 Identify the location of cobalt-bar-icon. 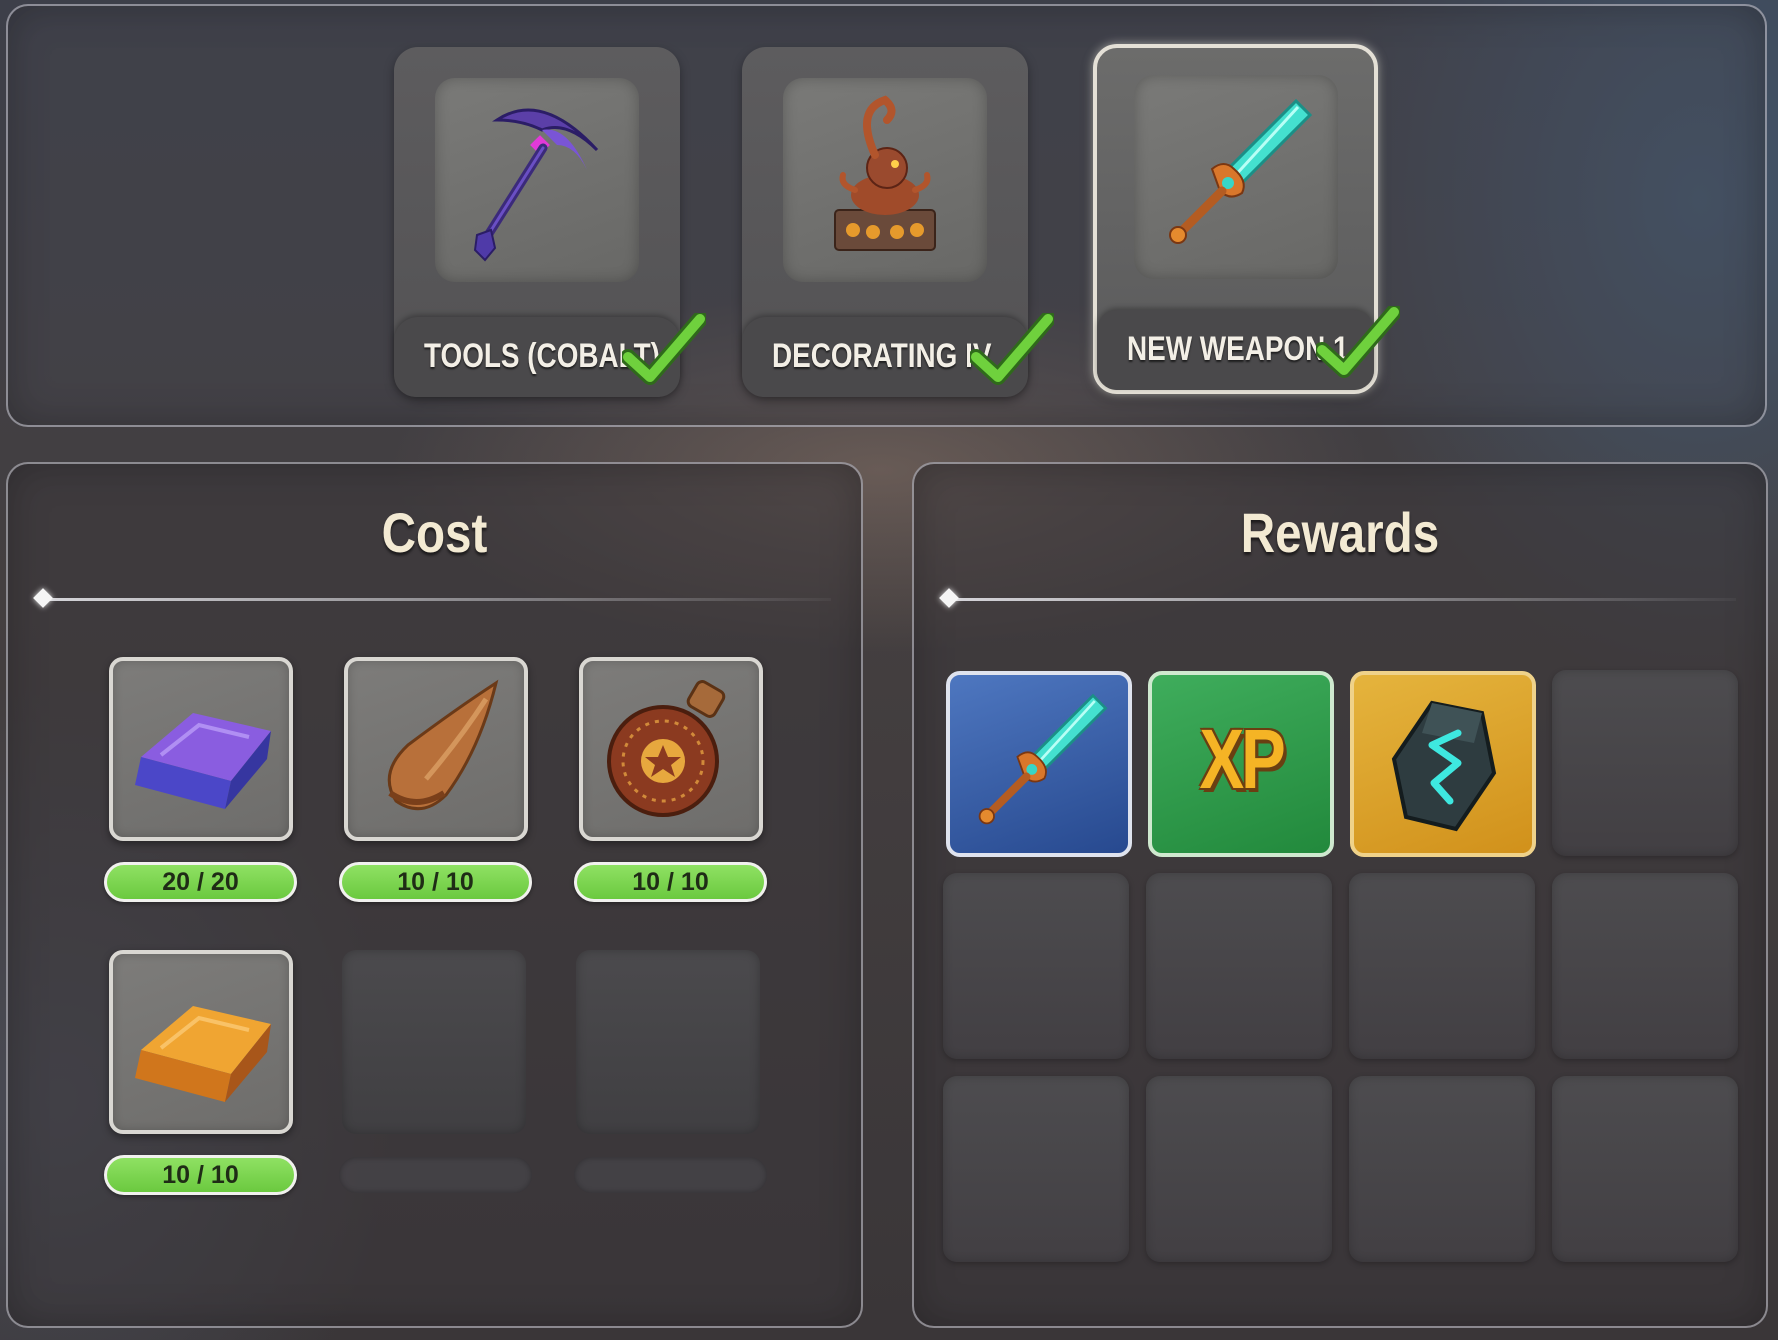
(203, 761).